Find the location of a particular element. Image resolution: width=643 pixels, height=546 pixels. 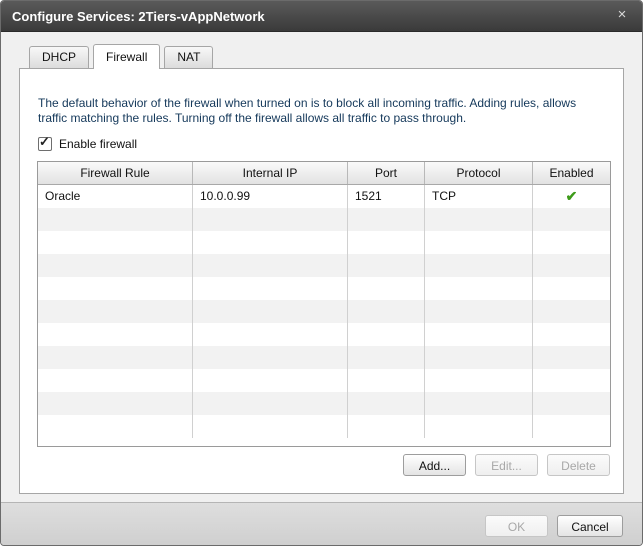

column-header-internal-ip: Internal IP is located at coordinates (270, 173).